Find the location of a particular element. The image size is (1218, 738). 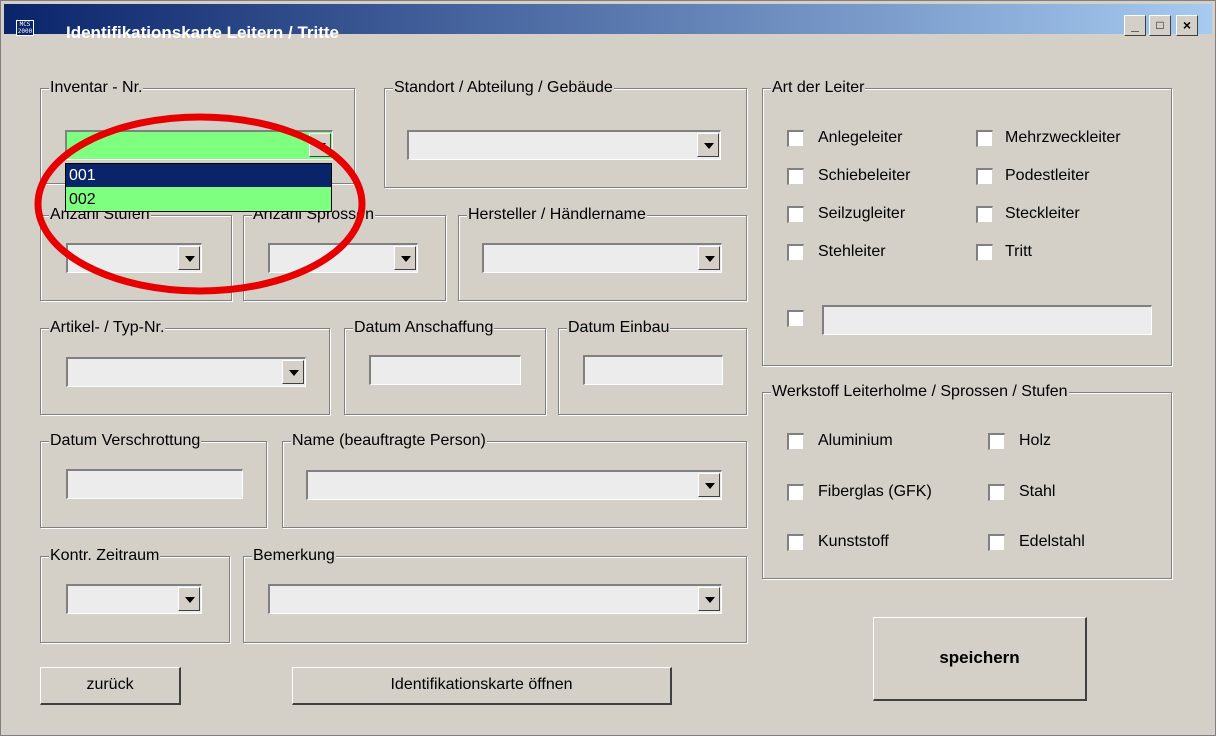

inventar-label: Inventar - Nr. is located at coordinates (96, 88).